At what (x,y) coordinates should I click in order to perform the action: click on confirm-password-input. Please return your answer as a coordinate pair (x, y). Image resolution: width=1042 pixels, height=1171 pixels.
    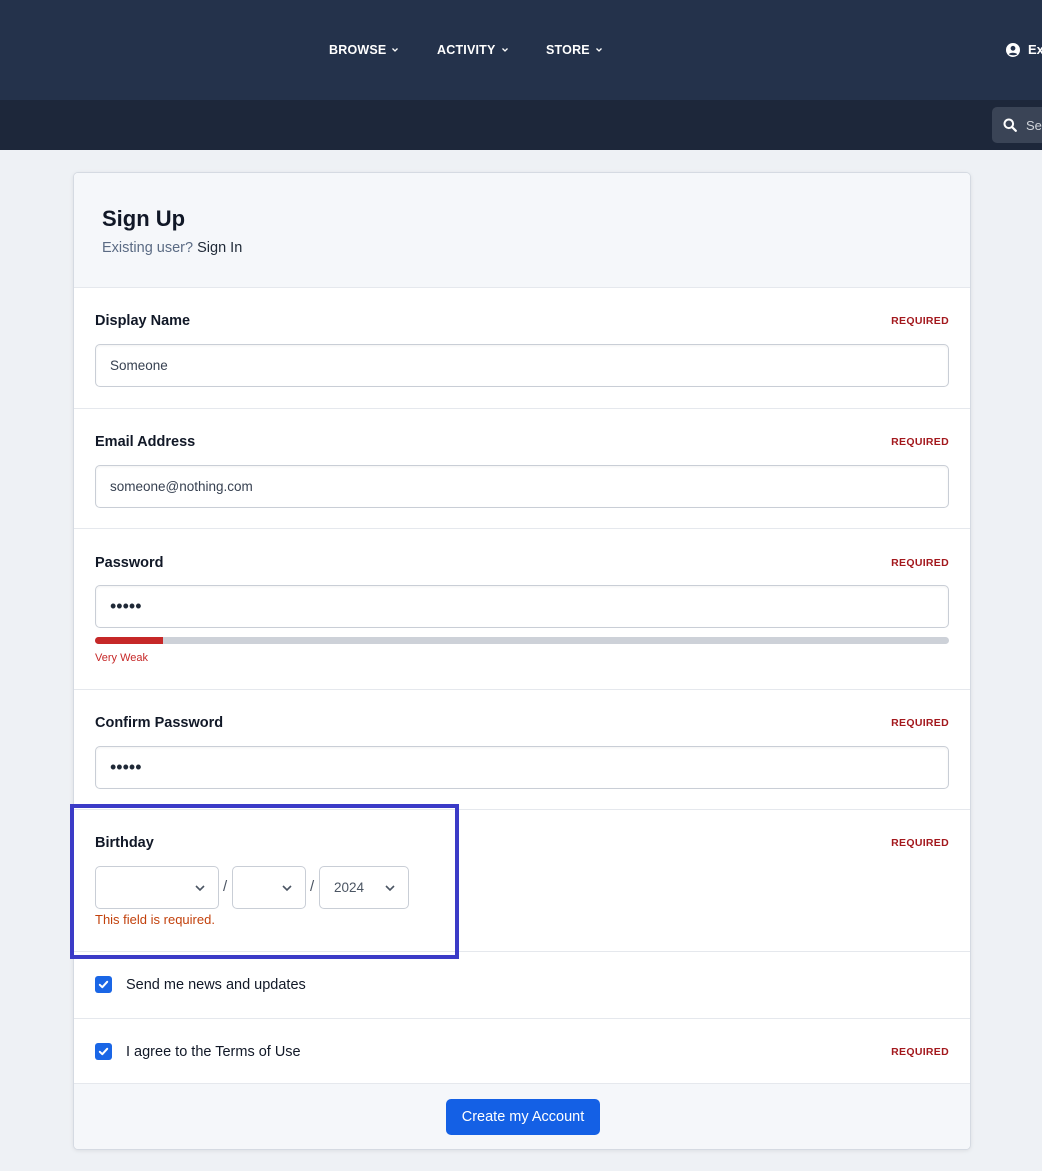
    Looking at the image, I should click on (522, 767).